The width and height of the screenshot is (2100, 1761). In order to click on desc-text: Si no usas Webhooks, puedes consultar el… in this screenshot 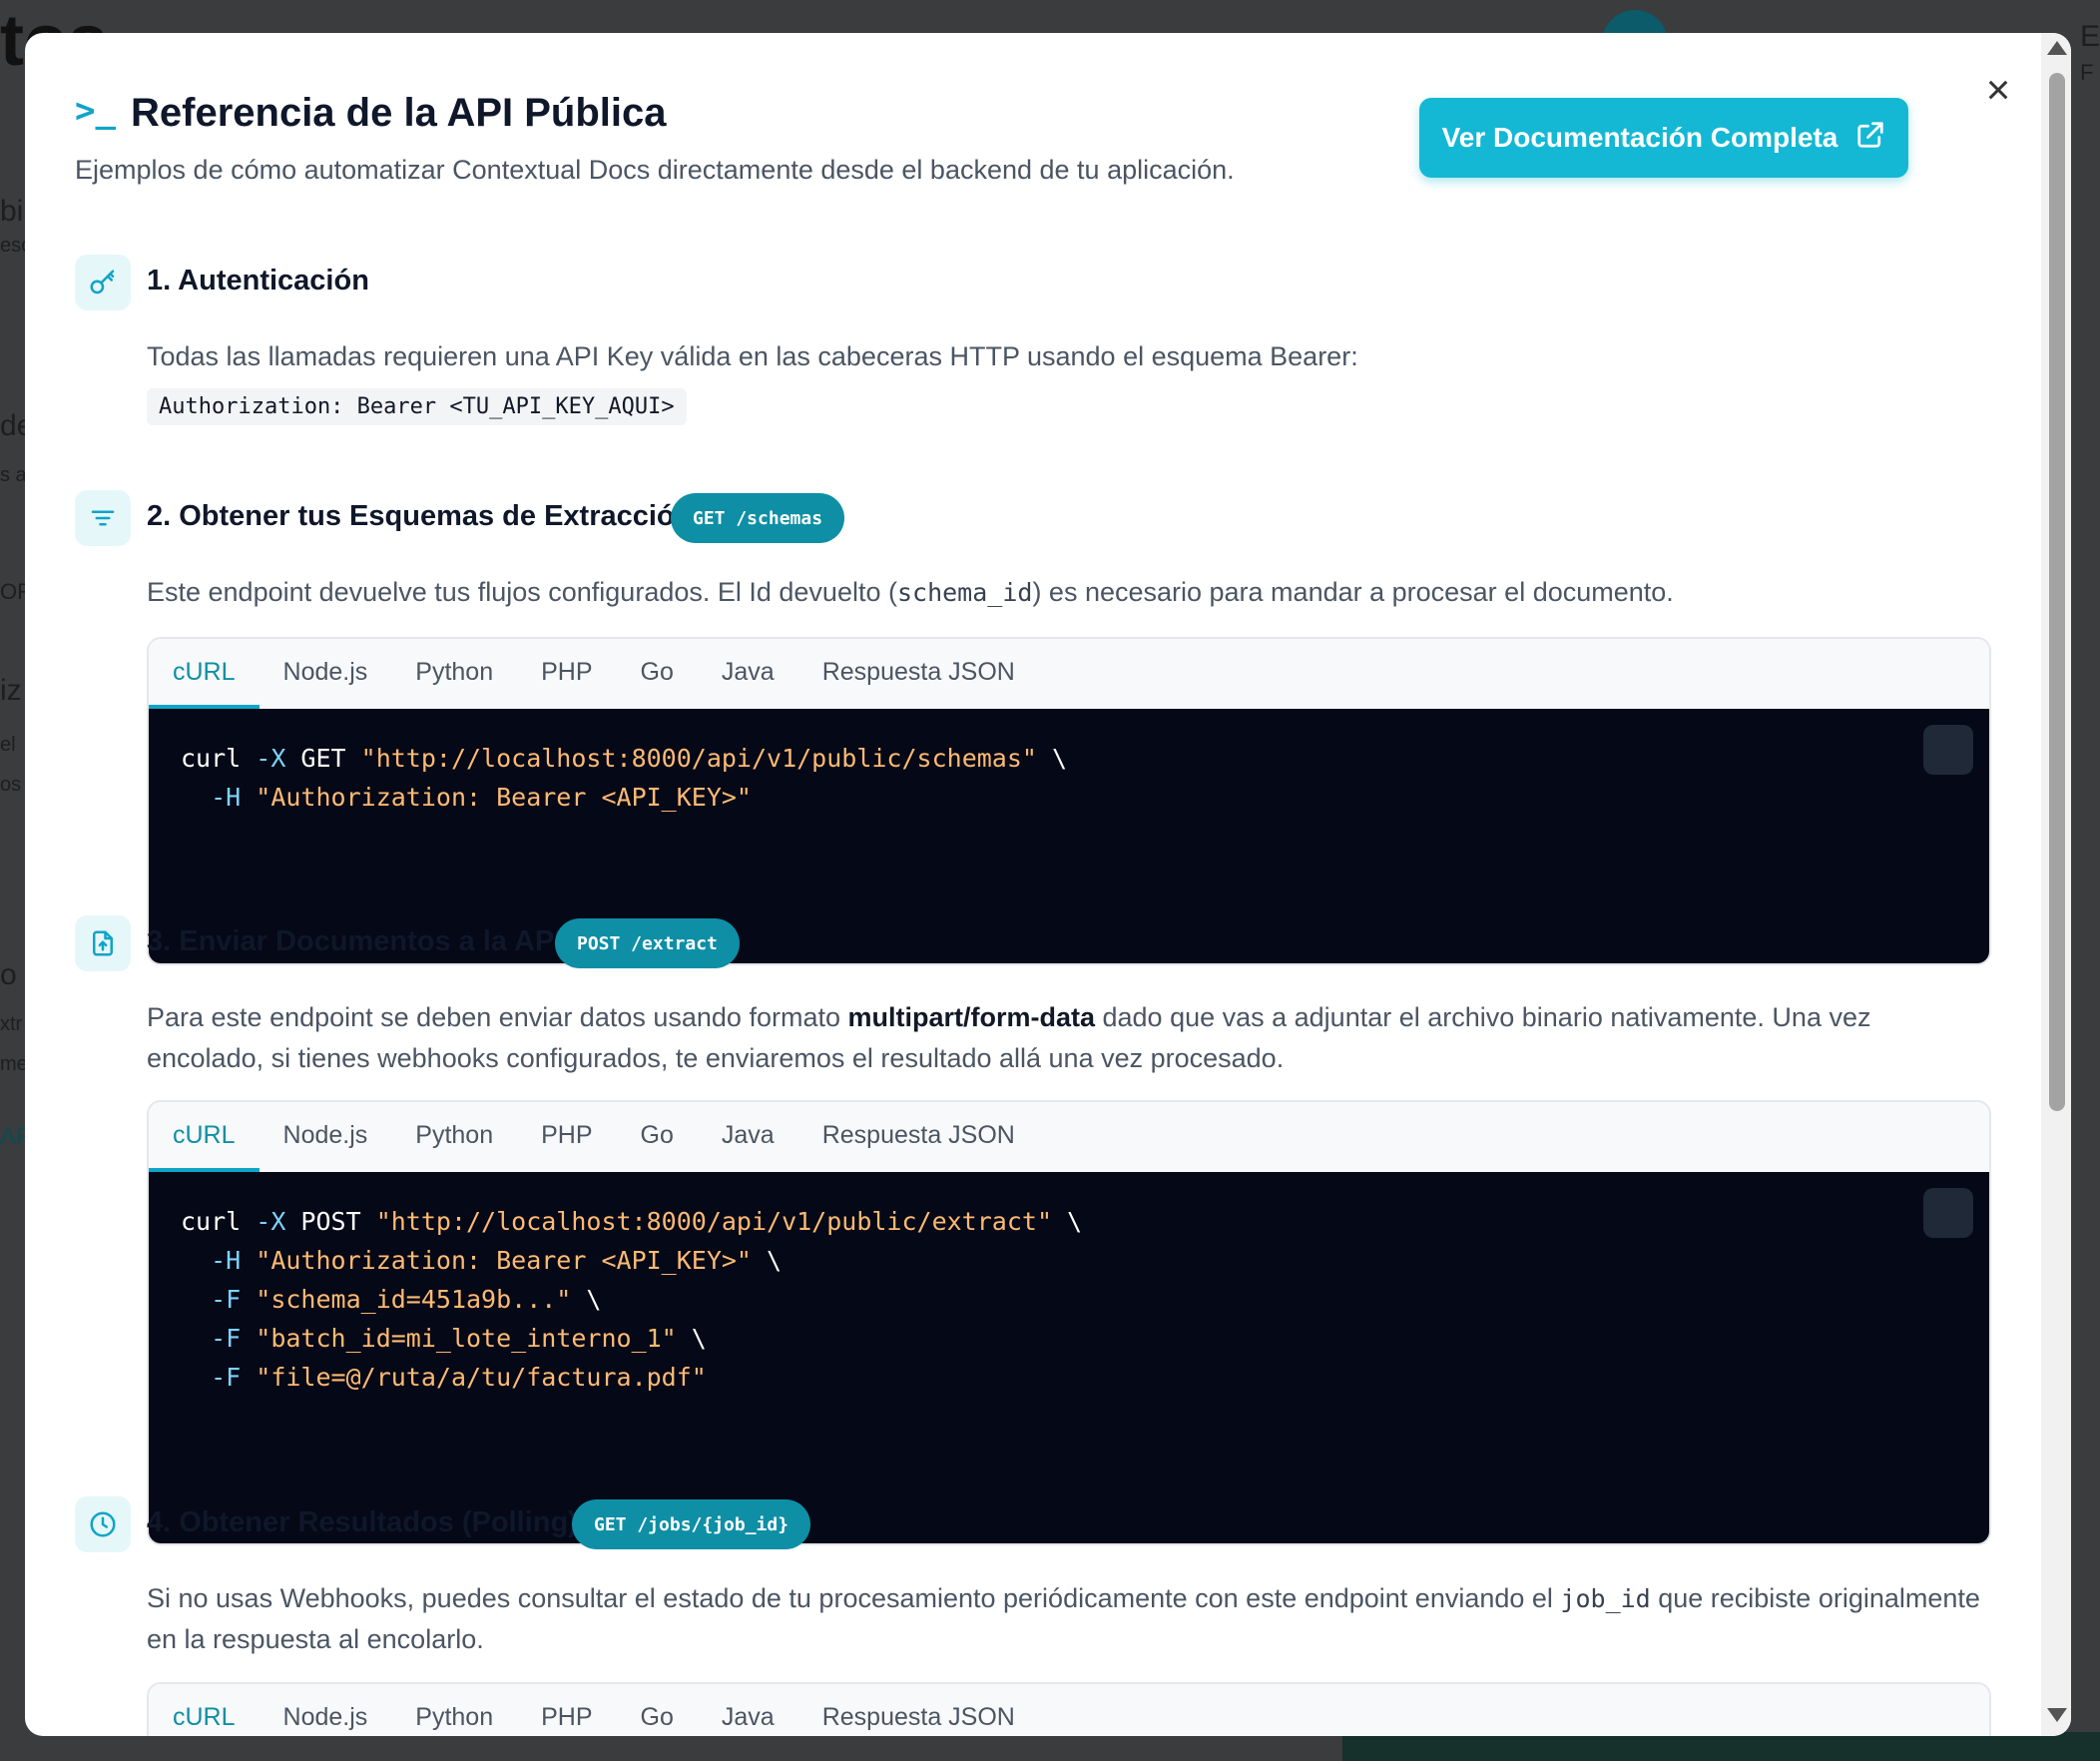, I will do `click(854, 1598)`.